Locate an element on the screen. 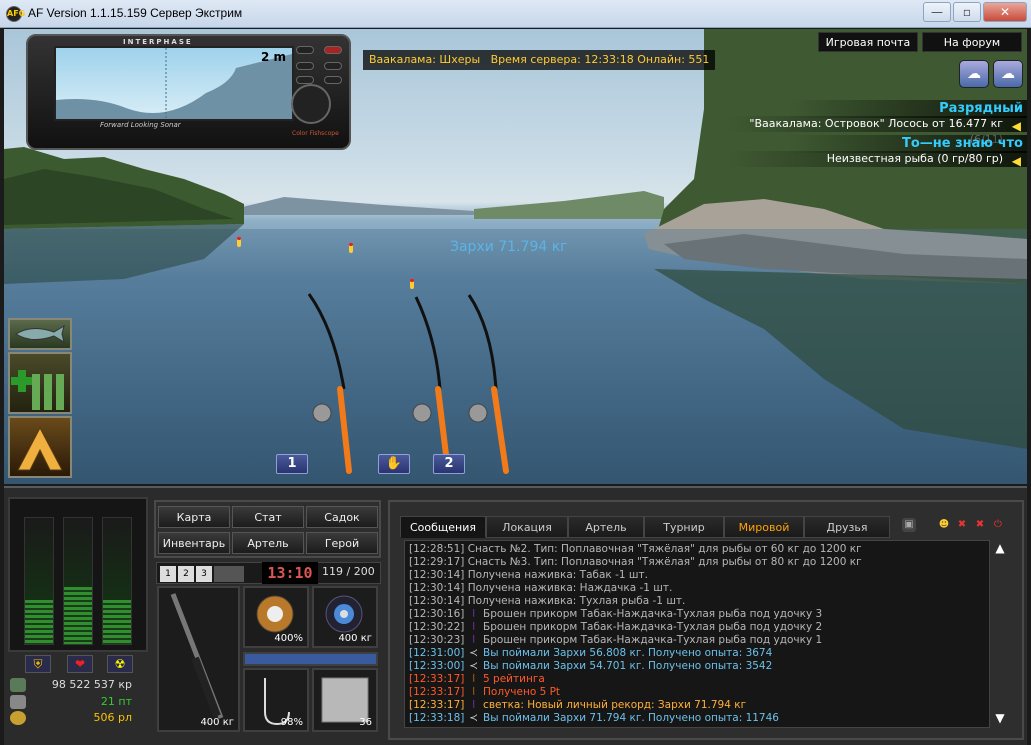 The height and width of the screenshot is (745, 1031). gauges-panel is located at coordinates (78, 574).